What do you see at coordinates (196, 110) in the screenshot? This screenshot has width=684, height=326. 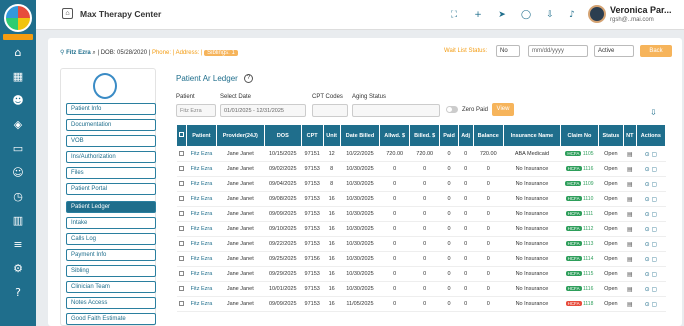 I see `patient-select: Fitz Ezra` at bounding box center [196, 110].